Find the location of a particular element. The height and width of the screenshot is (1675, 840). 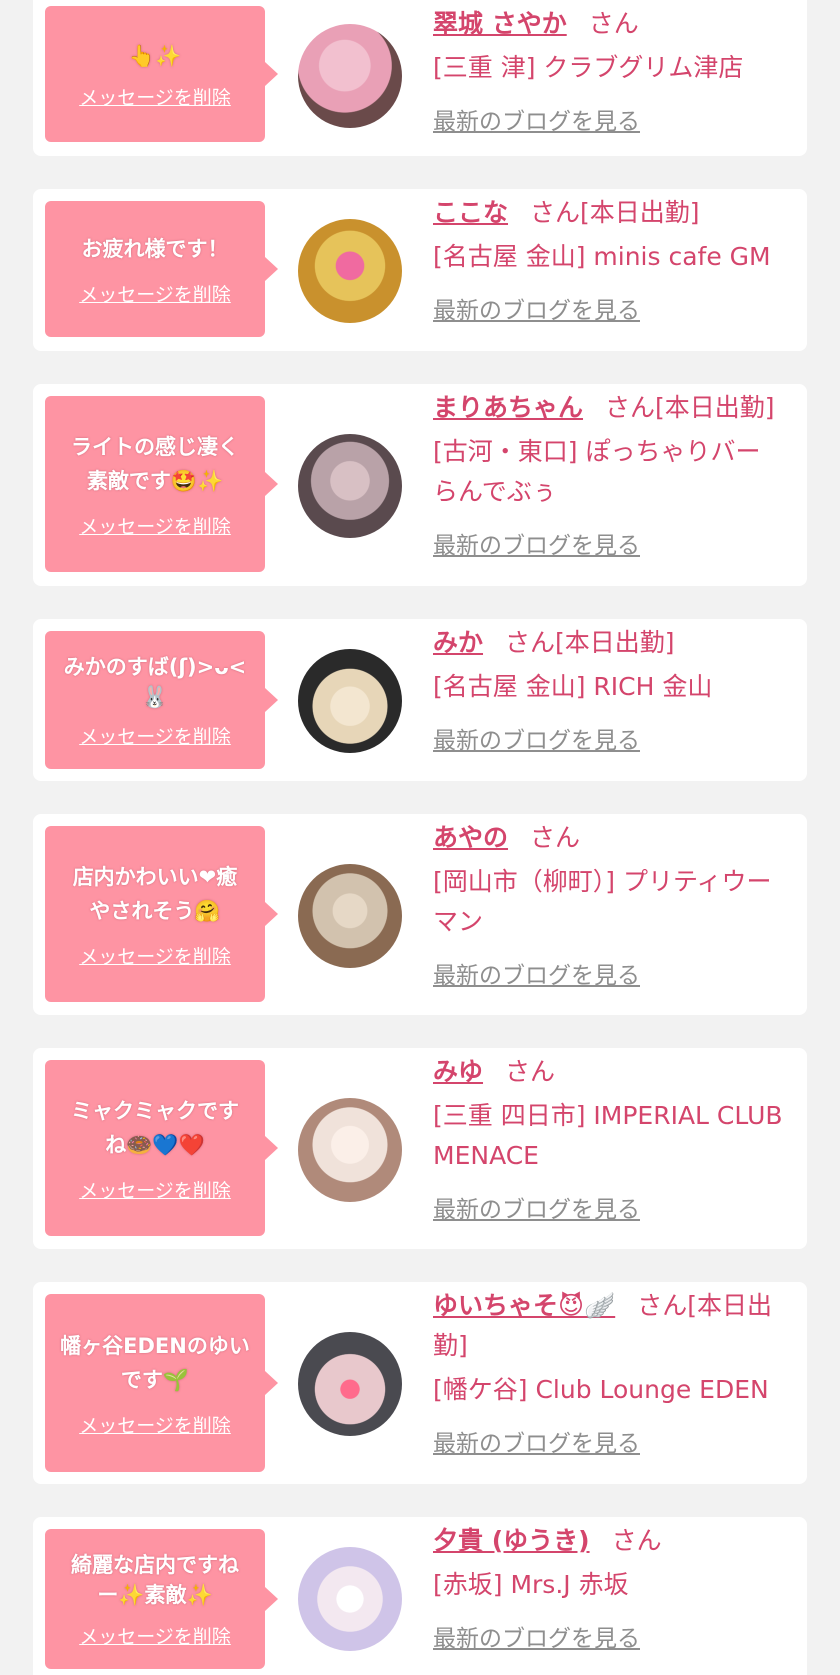

message-text: みかのすば(ʃ)>ᴗ< is located at coordinates (155, 666).